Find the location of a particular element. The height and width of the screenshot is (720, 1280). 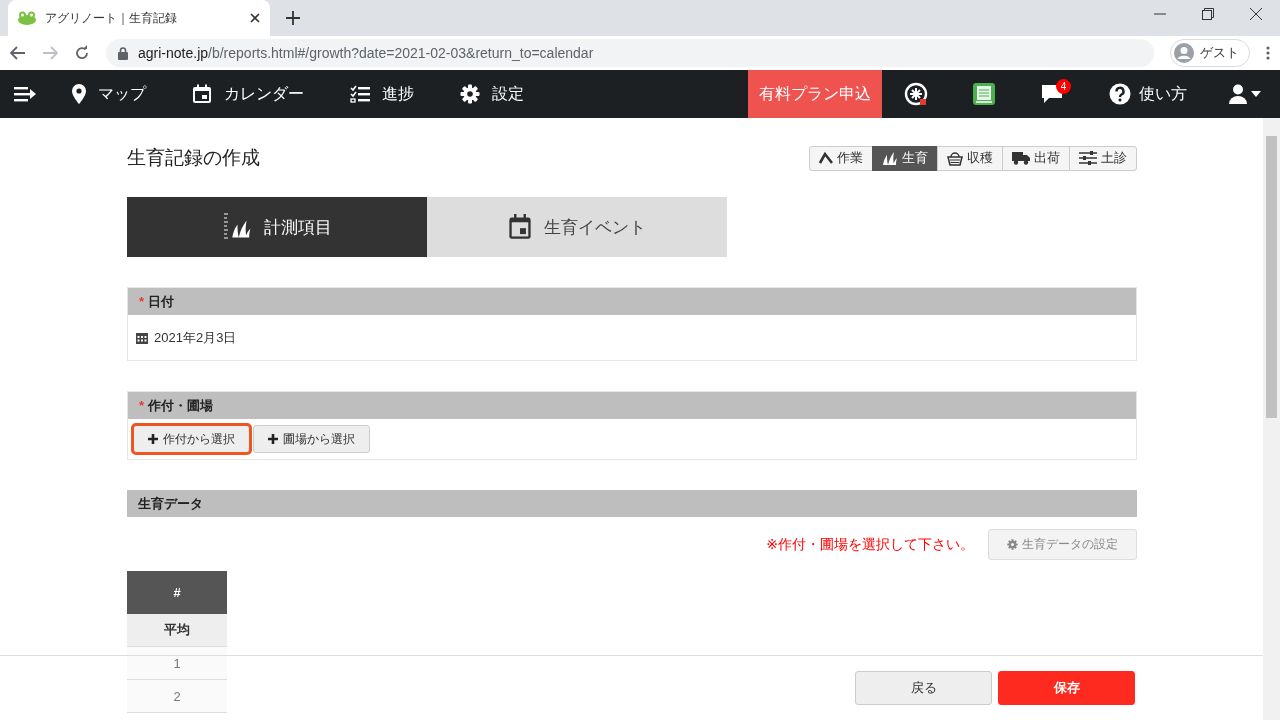

address-bar: agri-note.jp/b/reports.html#/growth?date=2021-02-03&return_to=calendar is located at coordinates (630, 53).